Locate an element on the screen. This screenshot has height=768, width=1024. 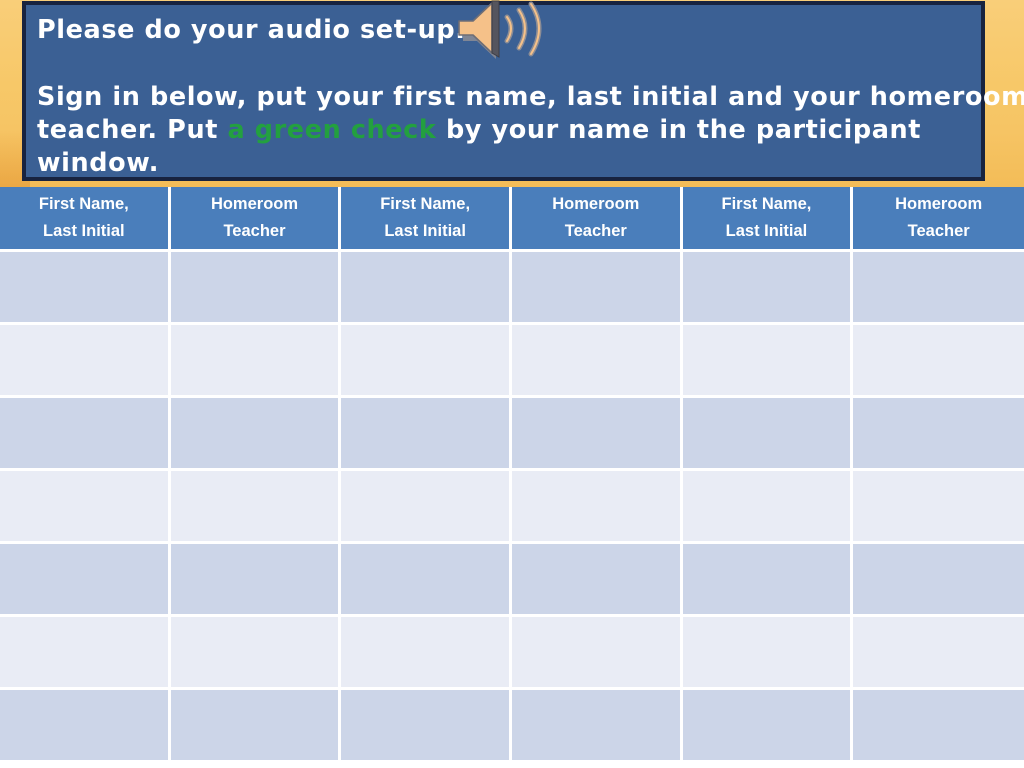
instruction-line-spacer is located at coordinates (504, 64).